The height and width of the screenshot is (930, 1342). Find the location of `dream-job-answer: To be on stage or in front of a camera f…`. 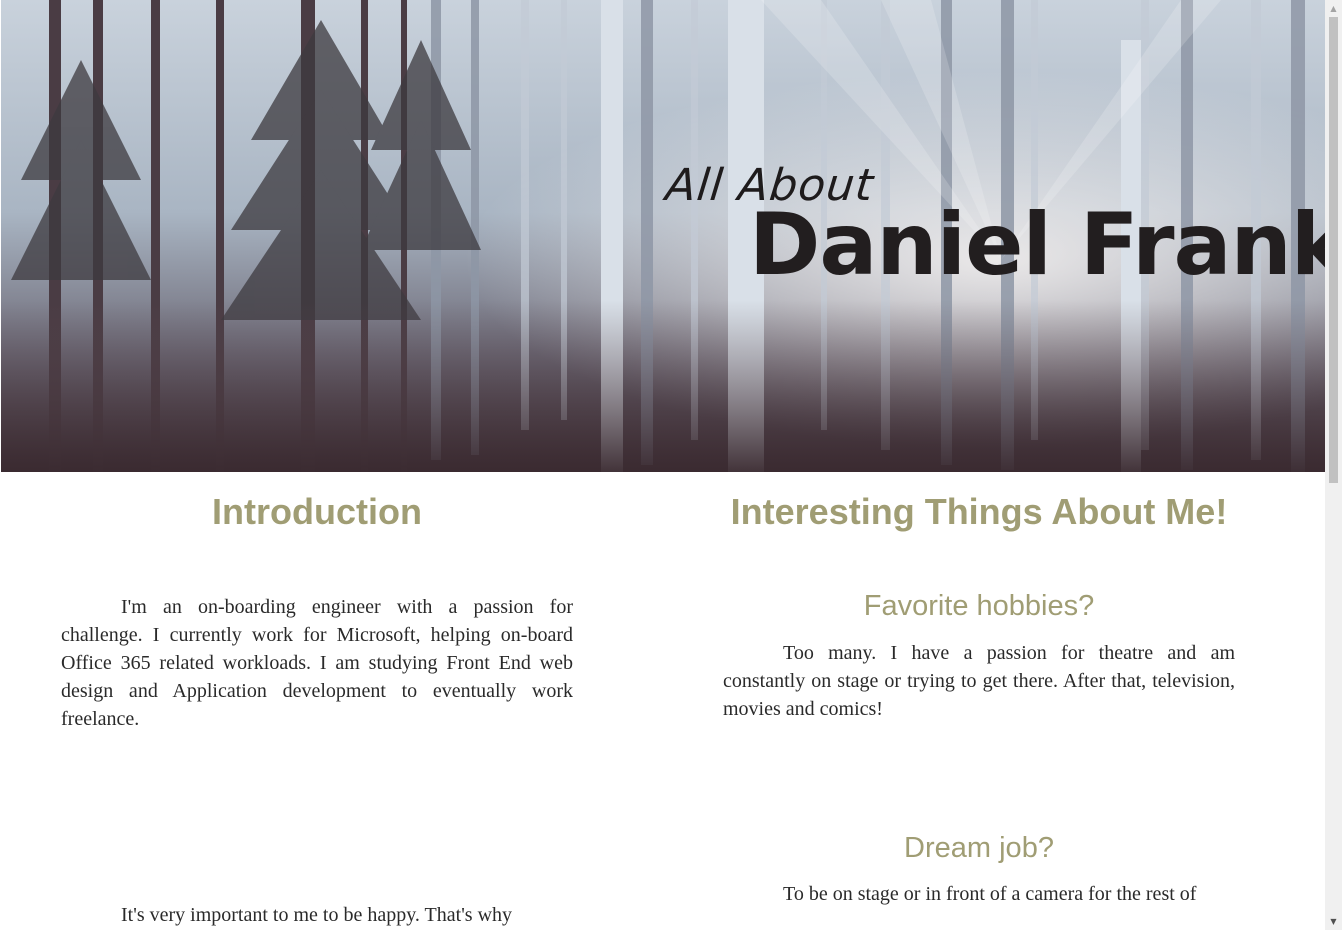

dream-job-answer: To be on stage or in front of a camera f… is located at coordinates (990, 894).